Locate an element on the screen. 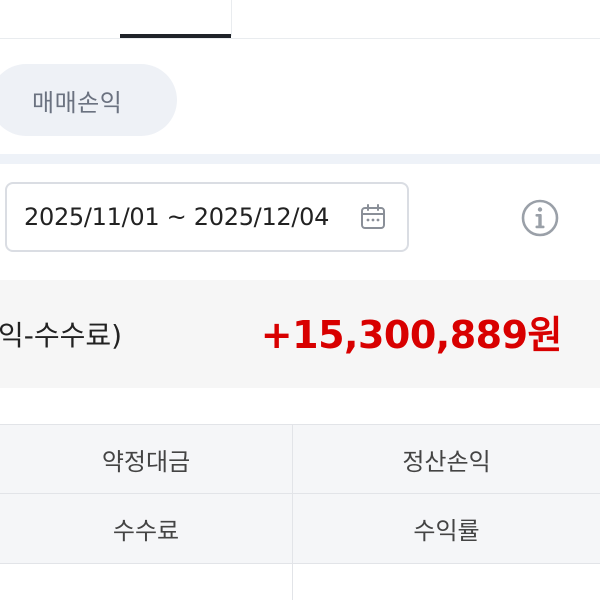  filter-chip-trading-pnl: 매매손익 is located at coordinates (88, 100).